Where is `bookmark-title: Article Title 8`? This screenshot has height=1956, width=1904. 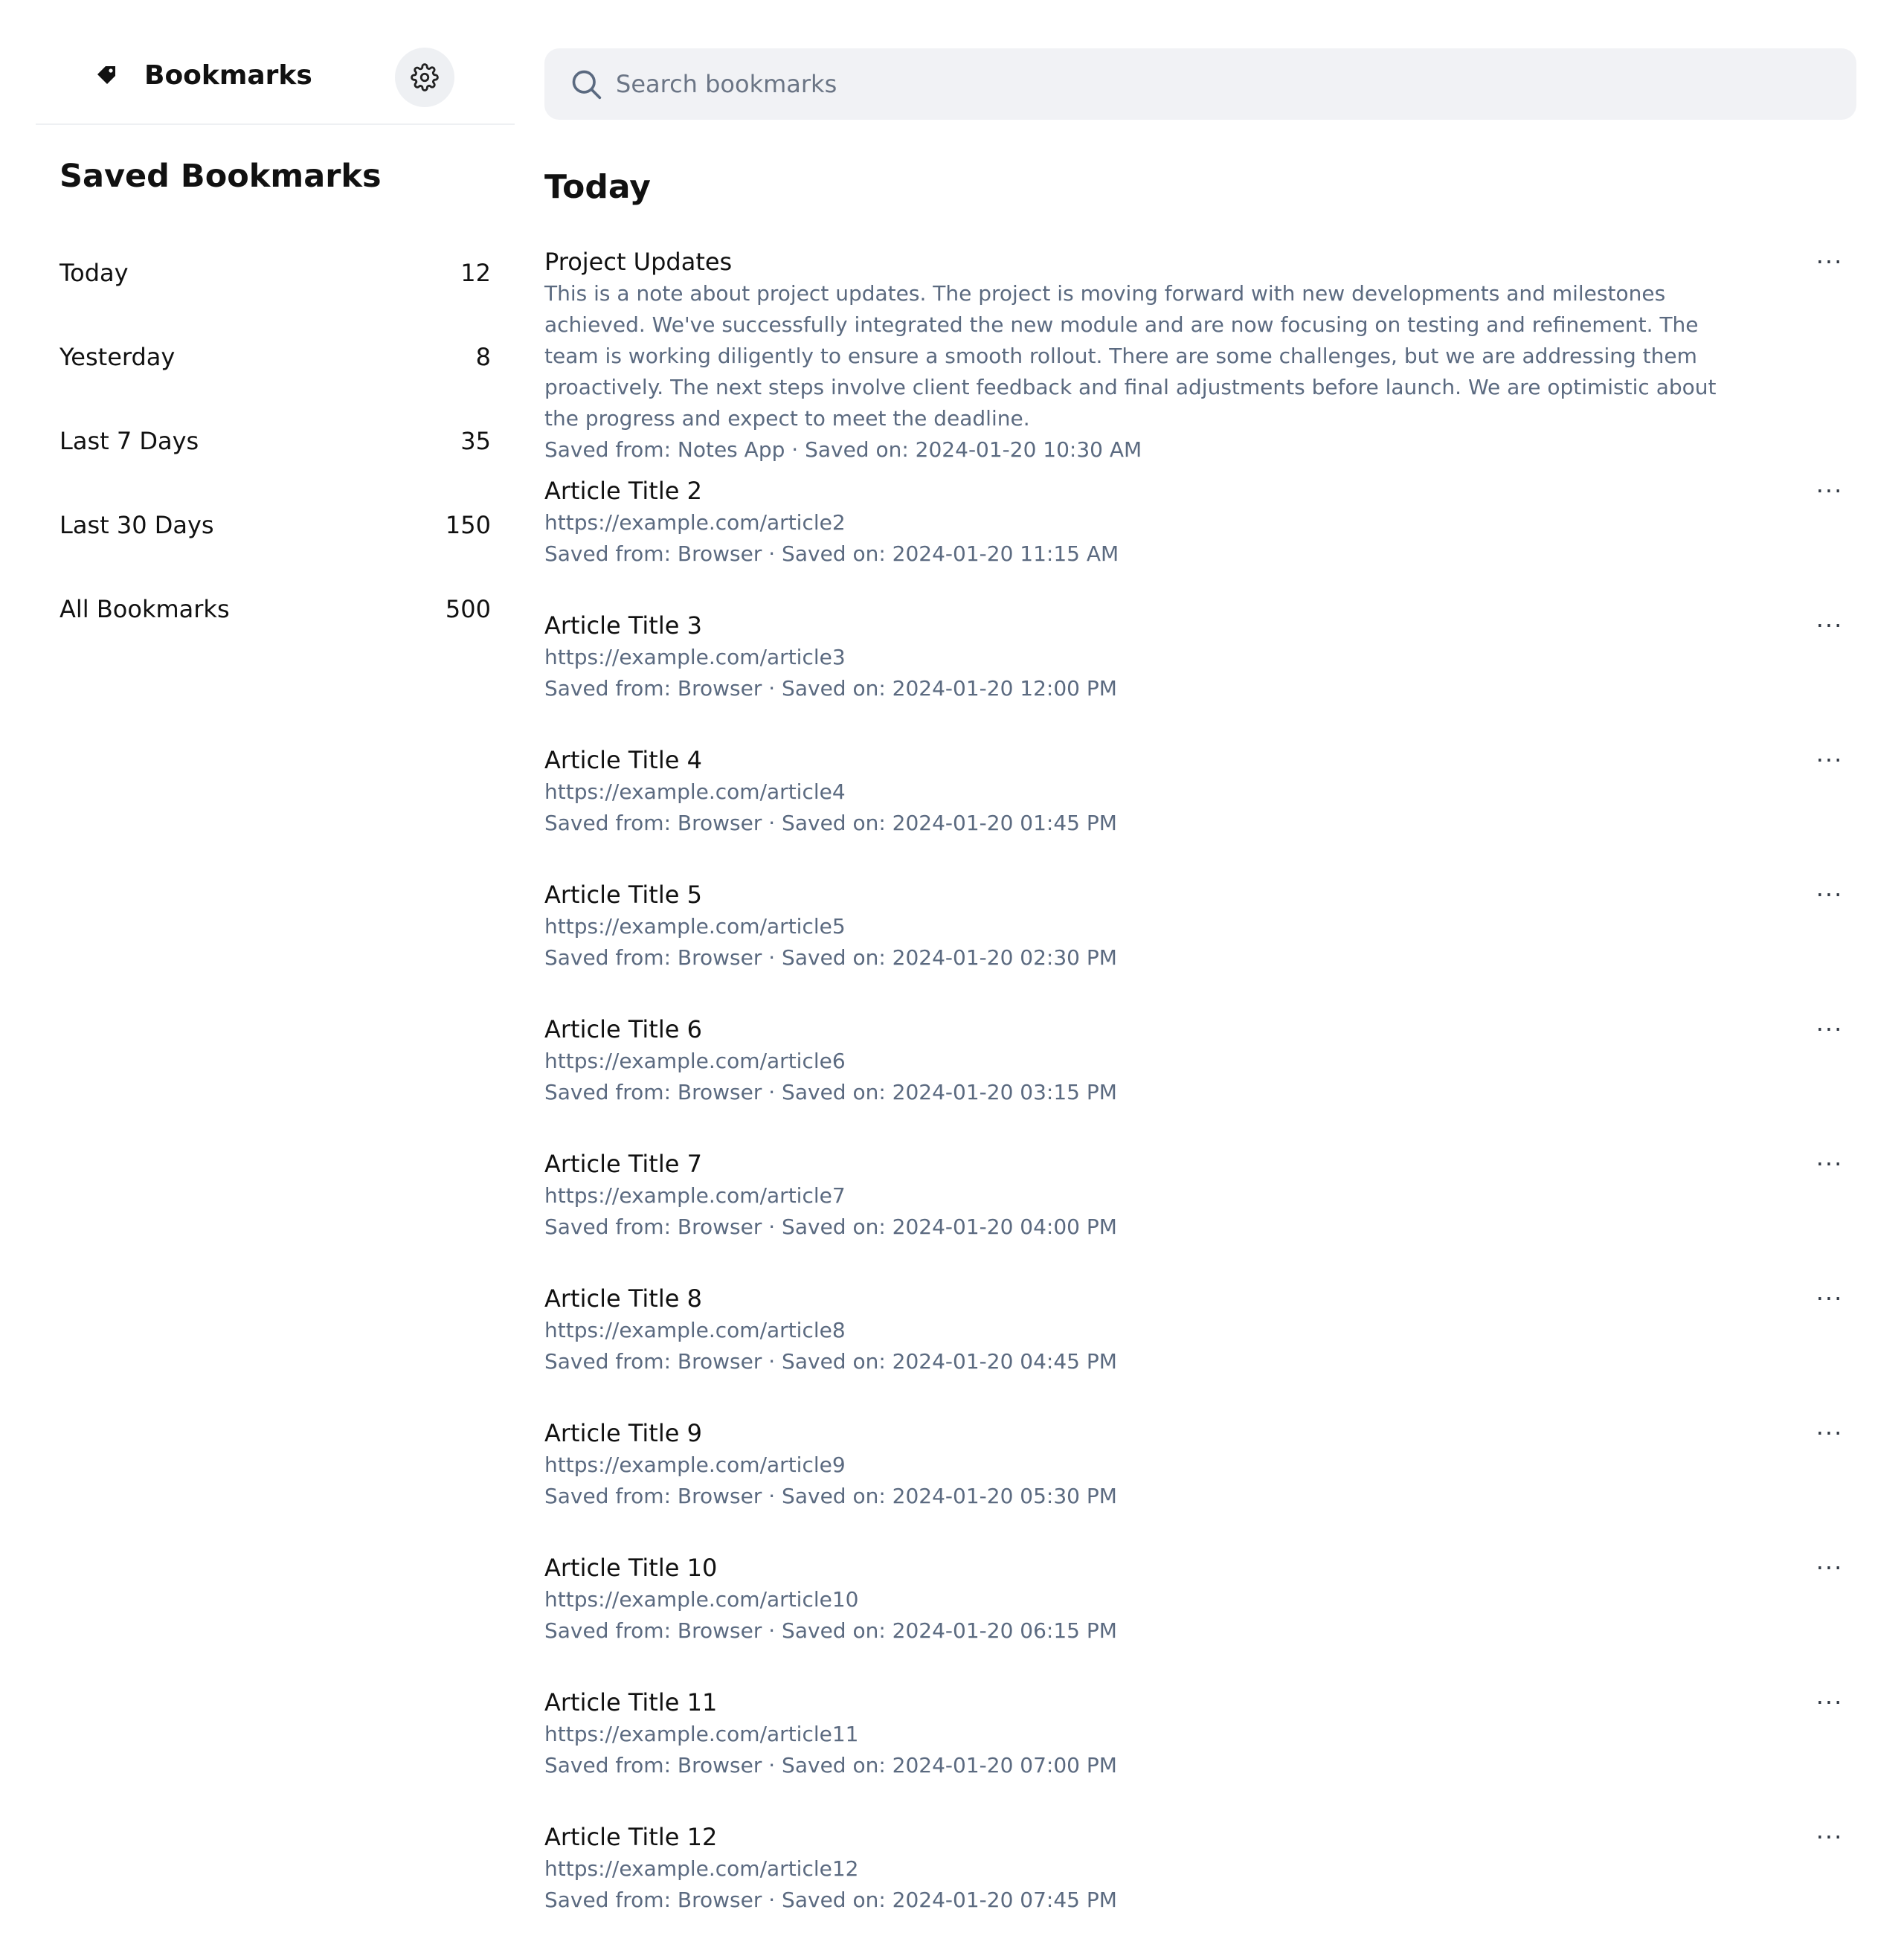
bookmark-title: Article Title 8 is located at coordinates (1148, 1298).